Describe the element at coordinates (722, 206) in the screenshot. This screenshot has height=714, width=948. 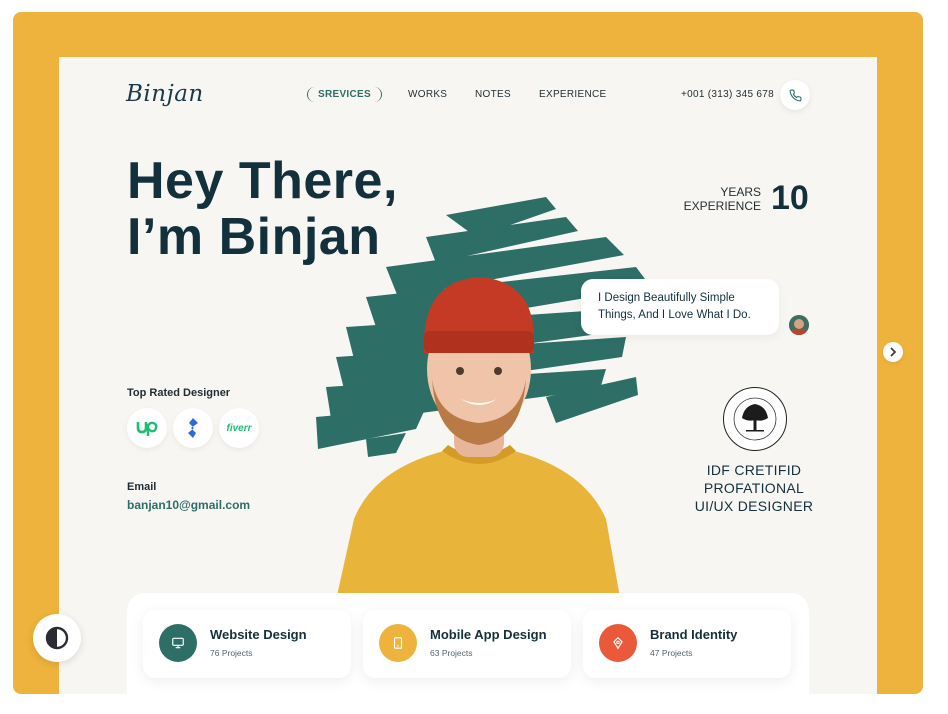
I see `experience-label-line-2: EXPERIENCE` at that location.